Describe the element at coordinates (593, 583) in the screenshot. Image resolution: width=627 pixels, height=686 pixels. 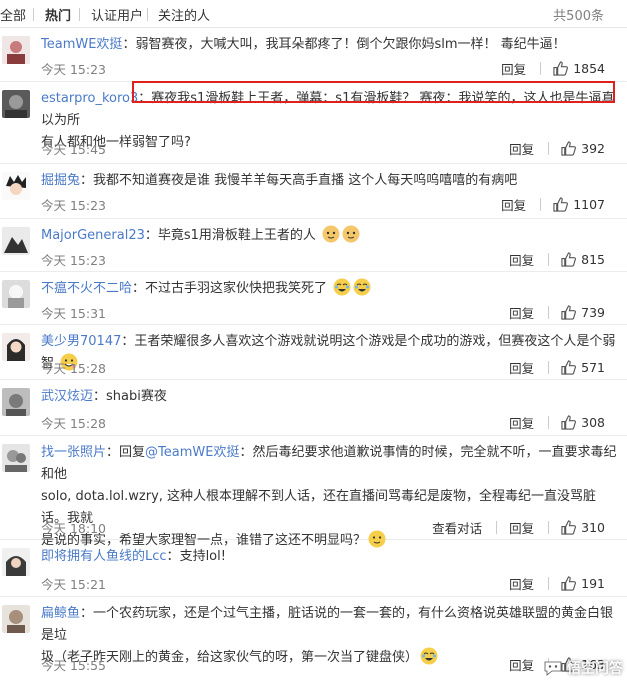
I see `like-count: 191` at that location.